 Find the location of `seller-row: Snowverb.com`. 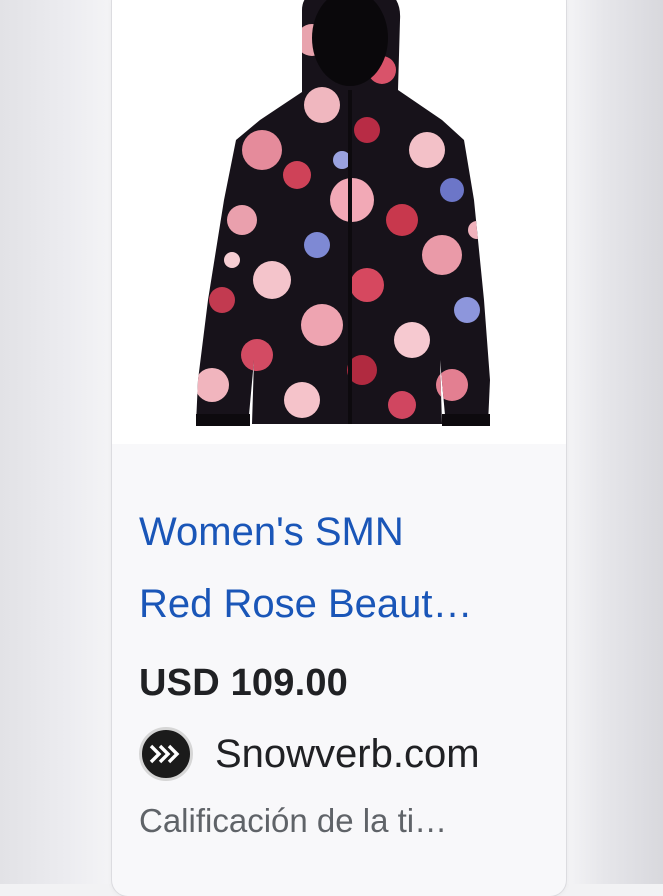

seller-row: Snowverb.com is located at coordinates (309, 754).